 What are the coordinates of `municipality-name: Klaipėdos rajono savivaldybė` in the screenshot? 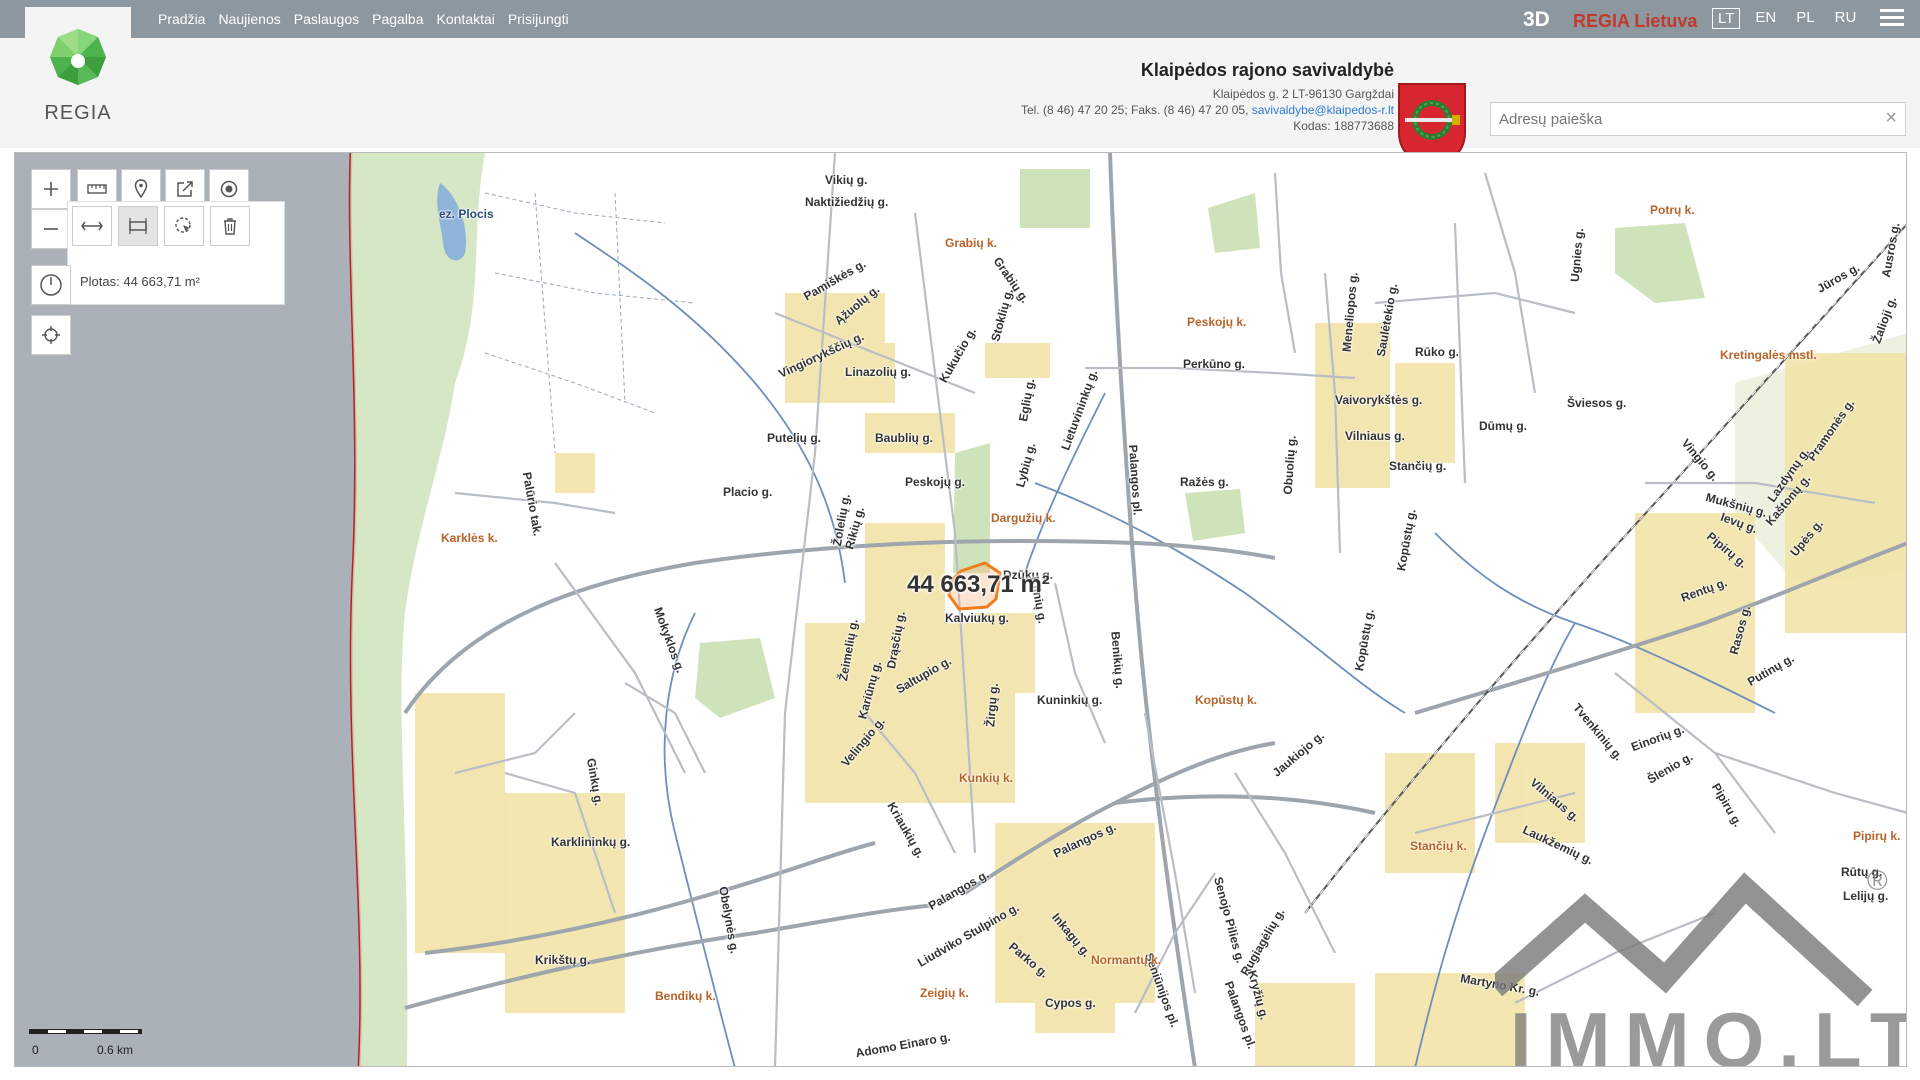 It's located at (1267, 70).